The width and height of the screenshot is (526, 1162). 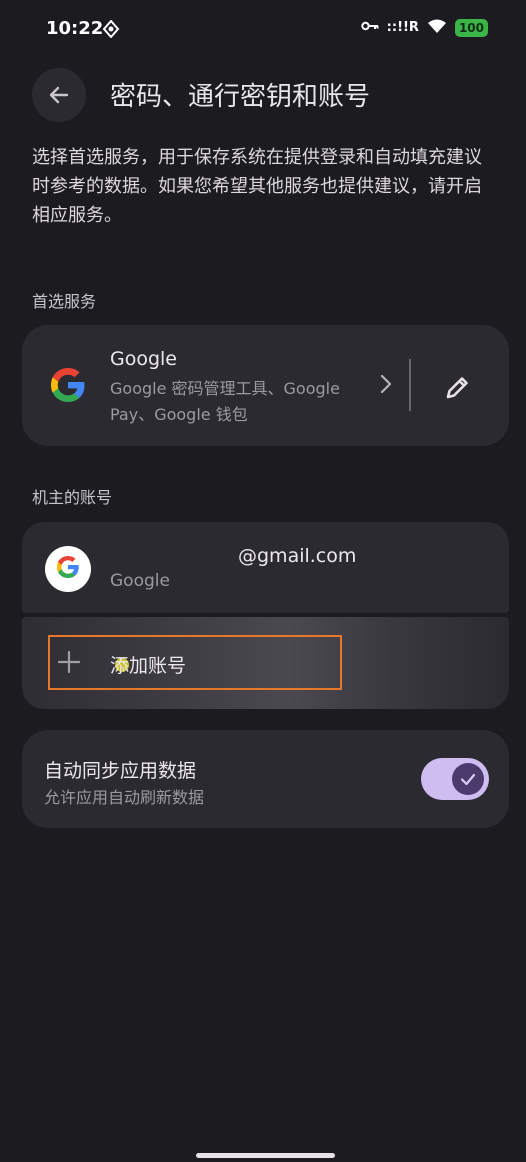 What do you see at coordinates (265, 567) in the screenshot?
I see `account-item: @gmail.com Google` at bounding box center [265, 567].